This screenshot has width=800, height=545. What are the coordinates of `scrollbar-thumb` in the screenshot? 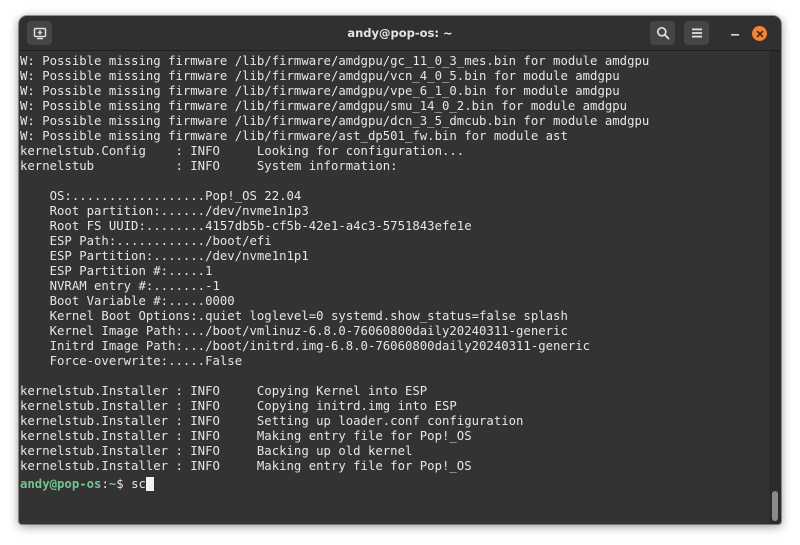 It's located at (775, 506).